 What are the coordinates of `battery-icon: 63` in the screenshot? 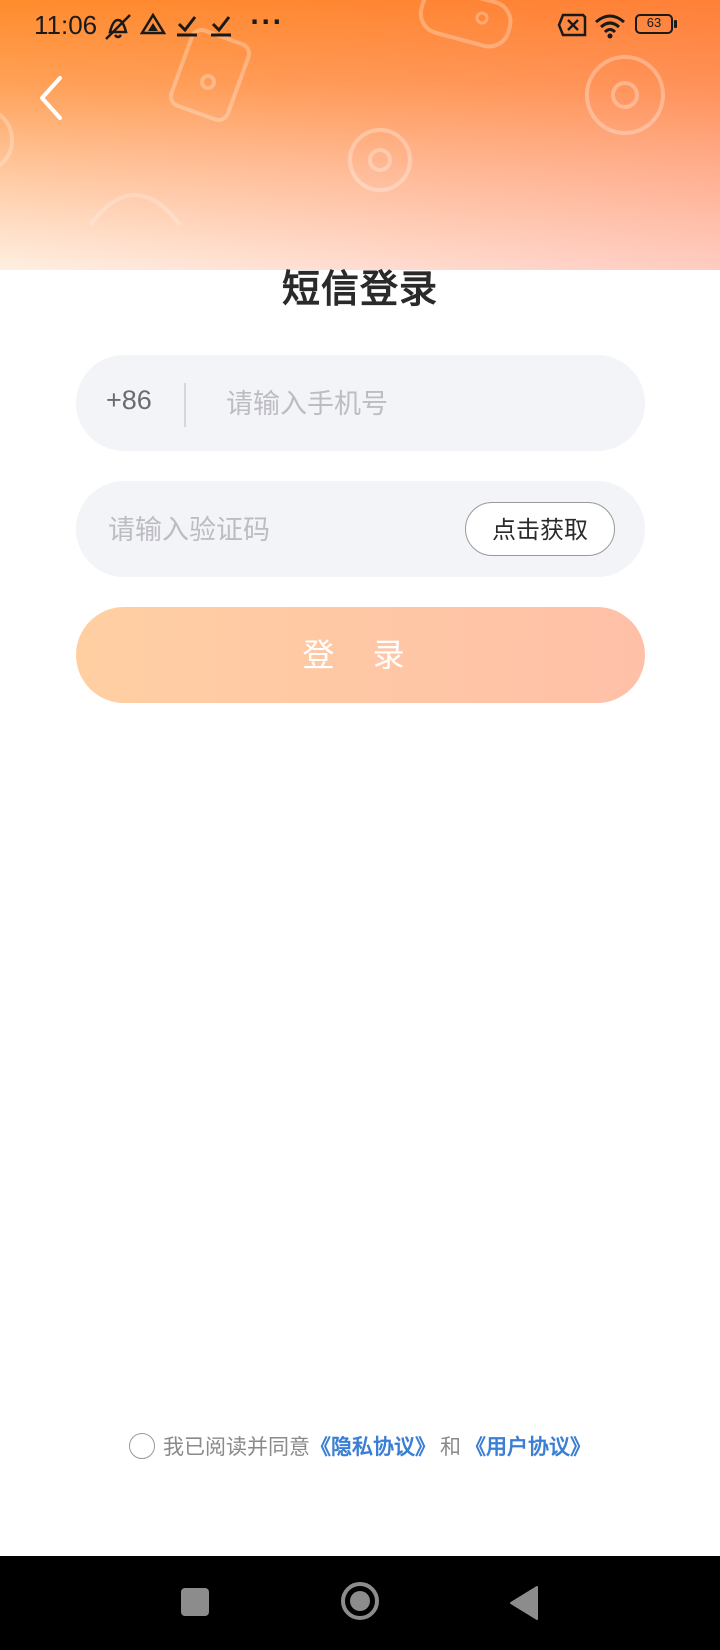 It's located at (657, 25).